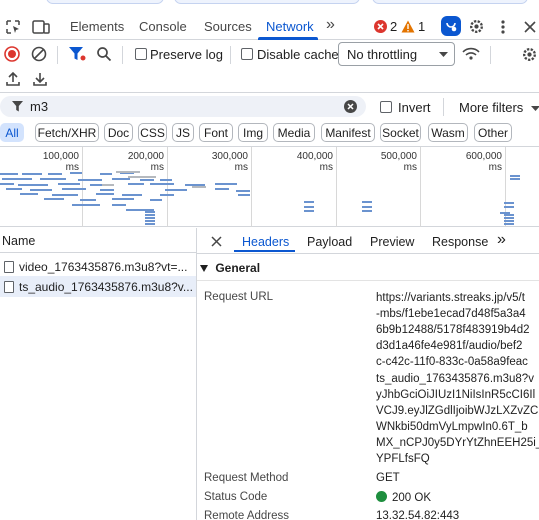  I want to click on throttling-value: No throttling, so click(382, 54).